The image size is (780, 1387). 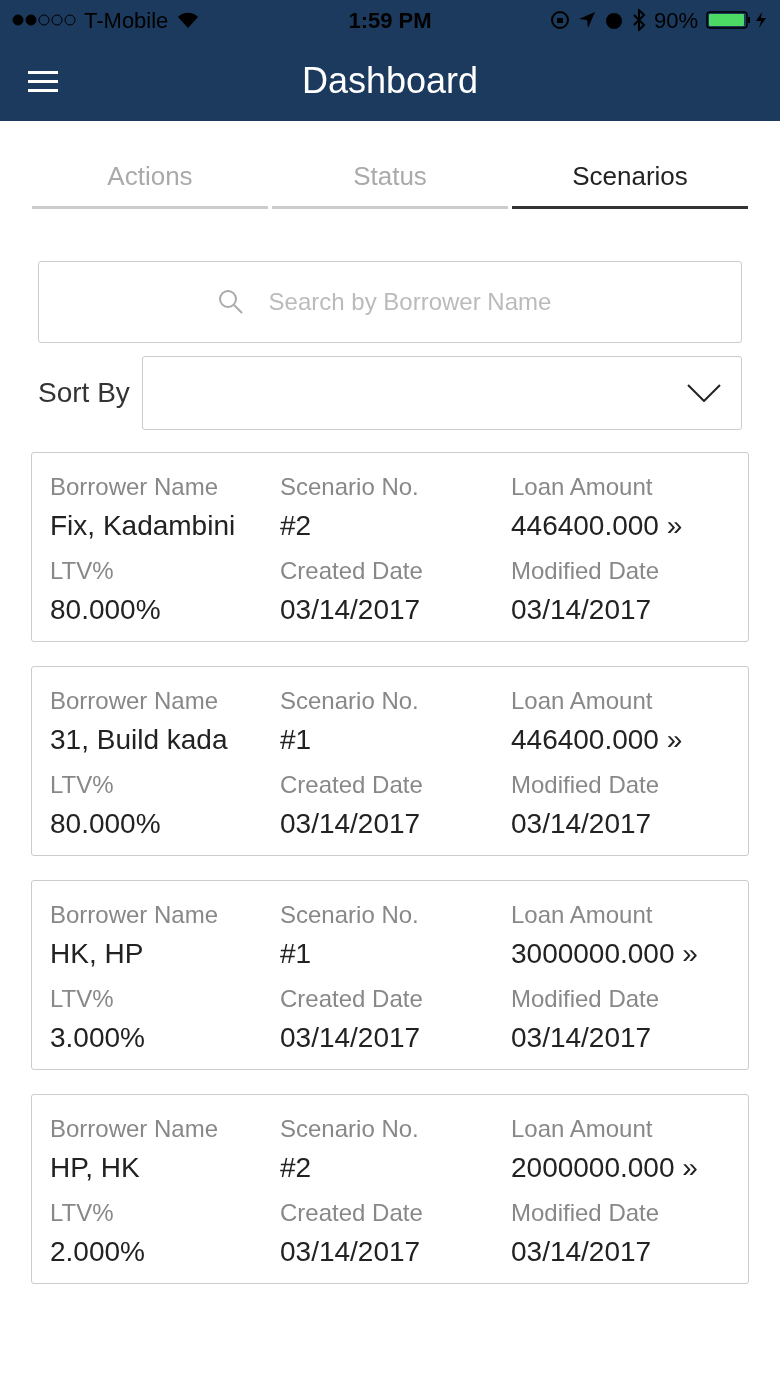 What do you see at coordinates (390, 1189) in the screenshot?
I see `scenario-card: Borrower Name HP, HK Scenario No. #2 Loan Amount 2000000.000 » LTV% 2.000% Created Date 03/14/2017 Modified Date 03/14/2017` at bounding box center [390, 1189].